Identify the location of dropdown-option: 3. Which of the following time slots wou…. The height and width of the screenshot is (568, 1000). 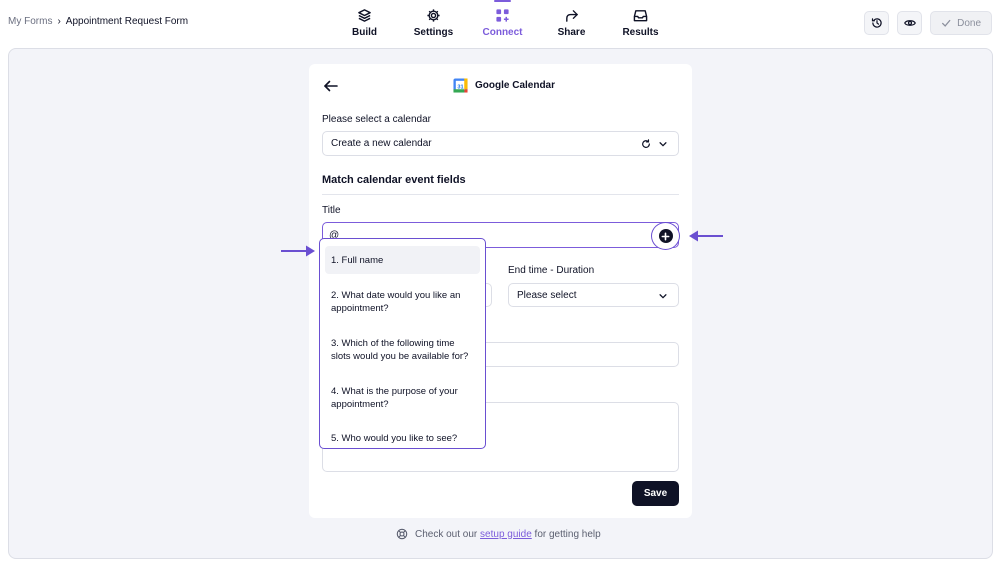
(402, 350).